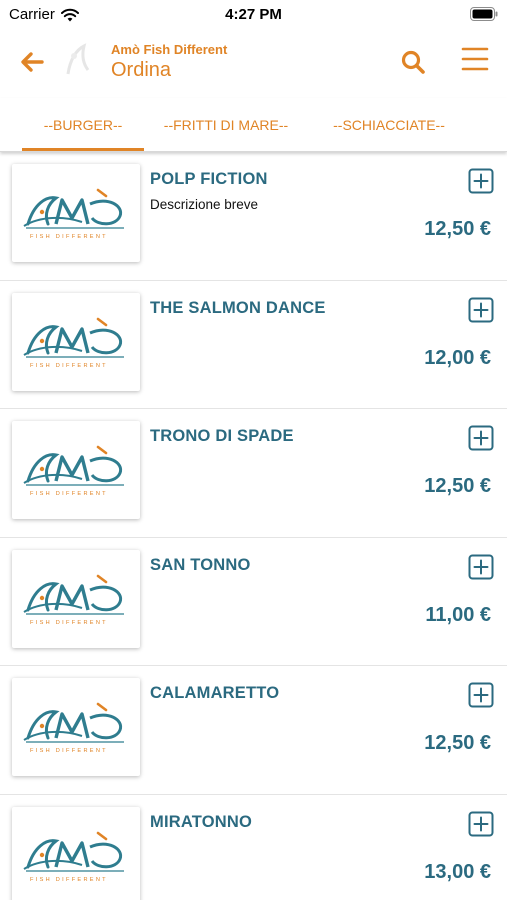 This screenshot has height=900, width=507. What do you see at coordinates (222, 436) in the screenshot?
I see `product-name: TRONO DI SPADE` at bounding box center [222, 436].